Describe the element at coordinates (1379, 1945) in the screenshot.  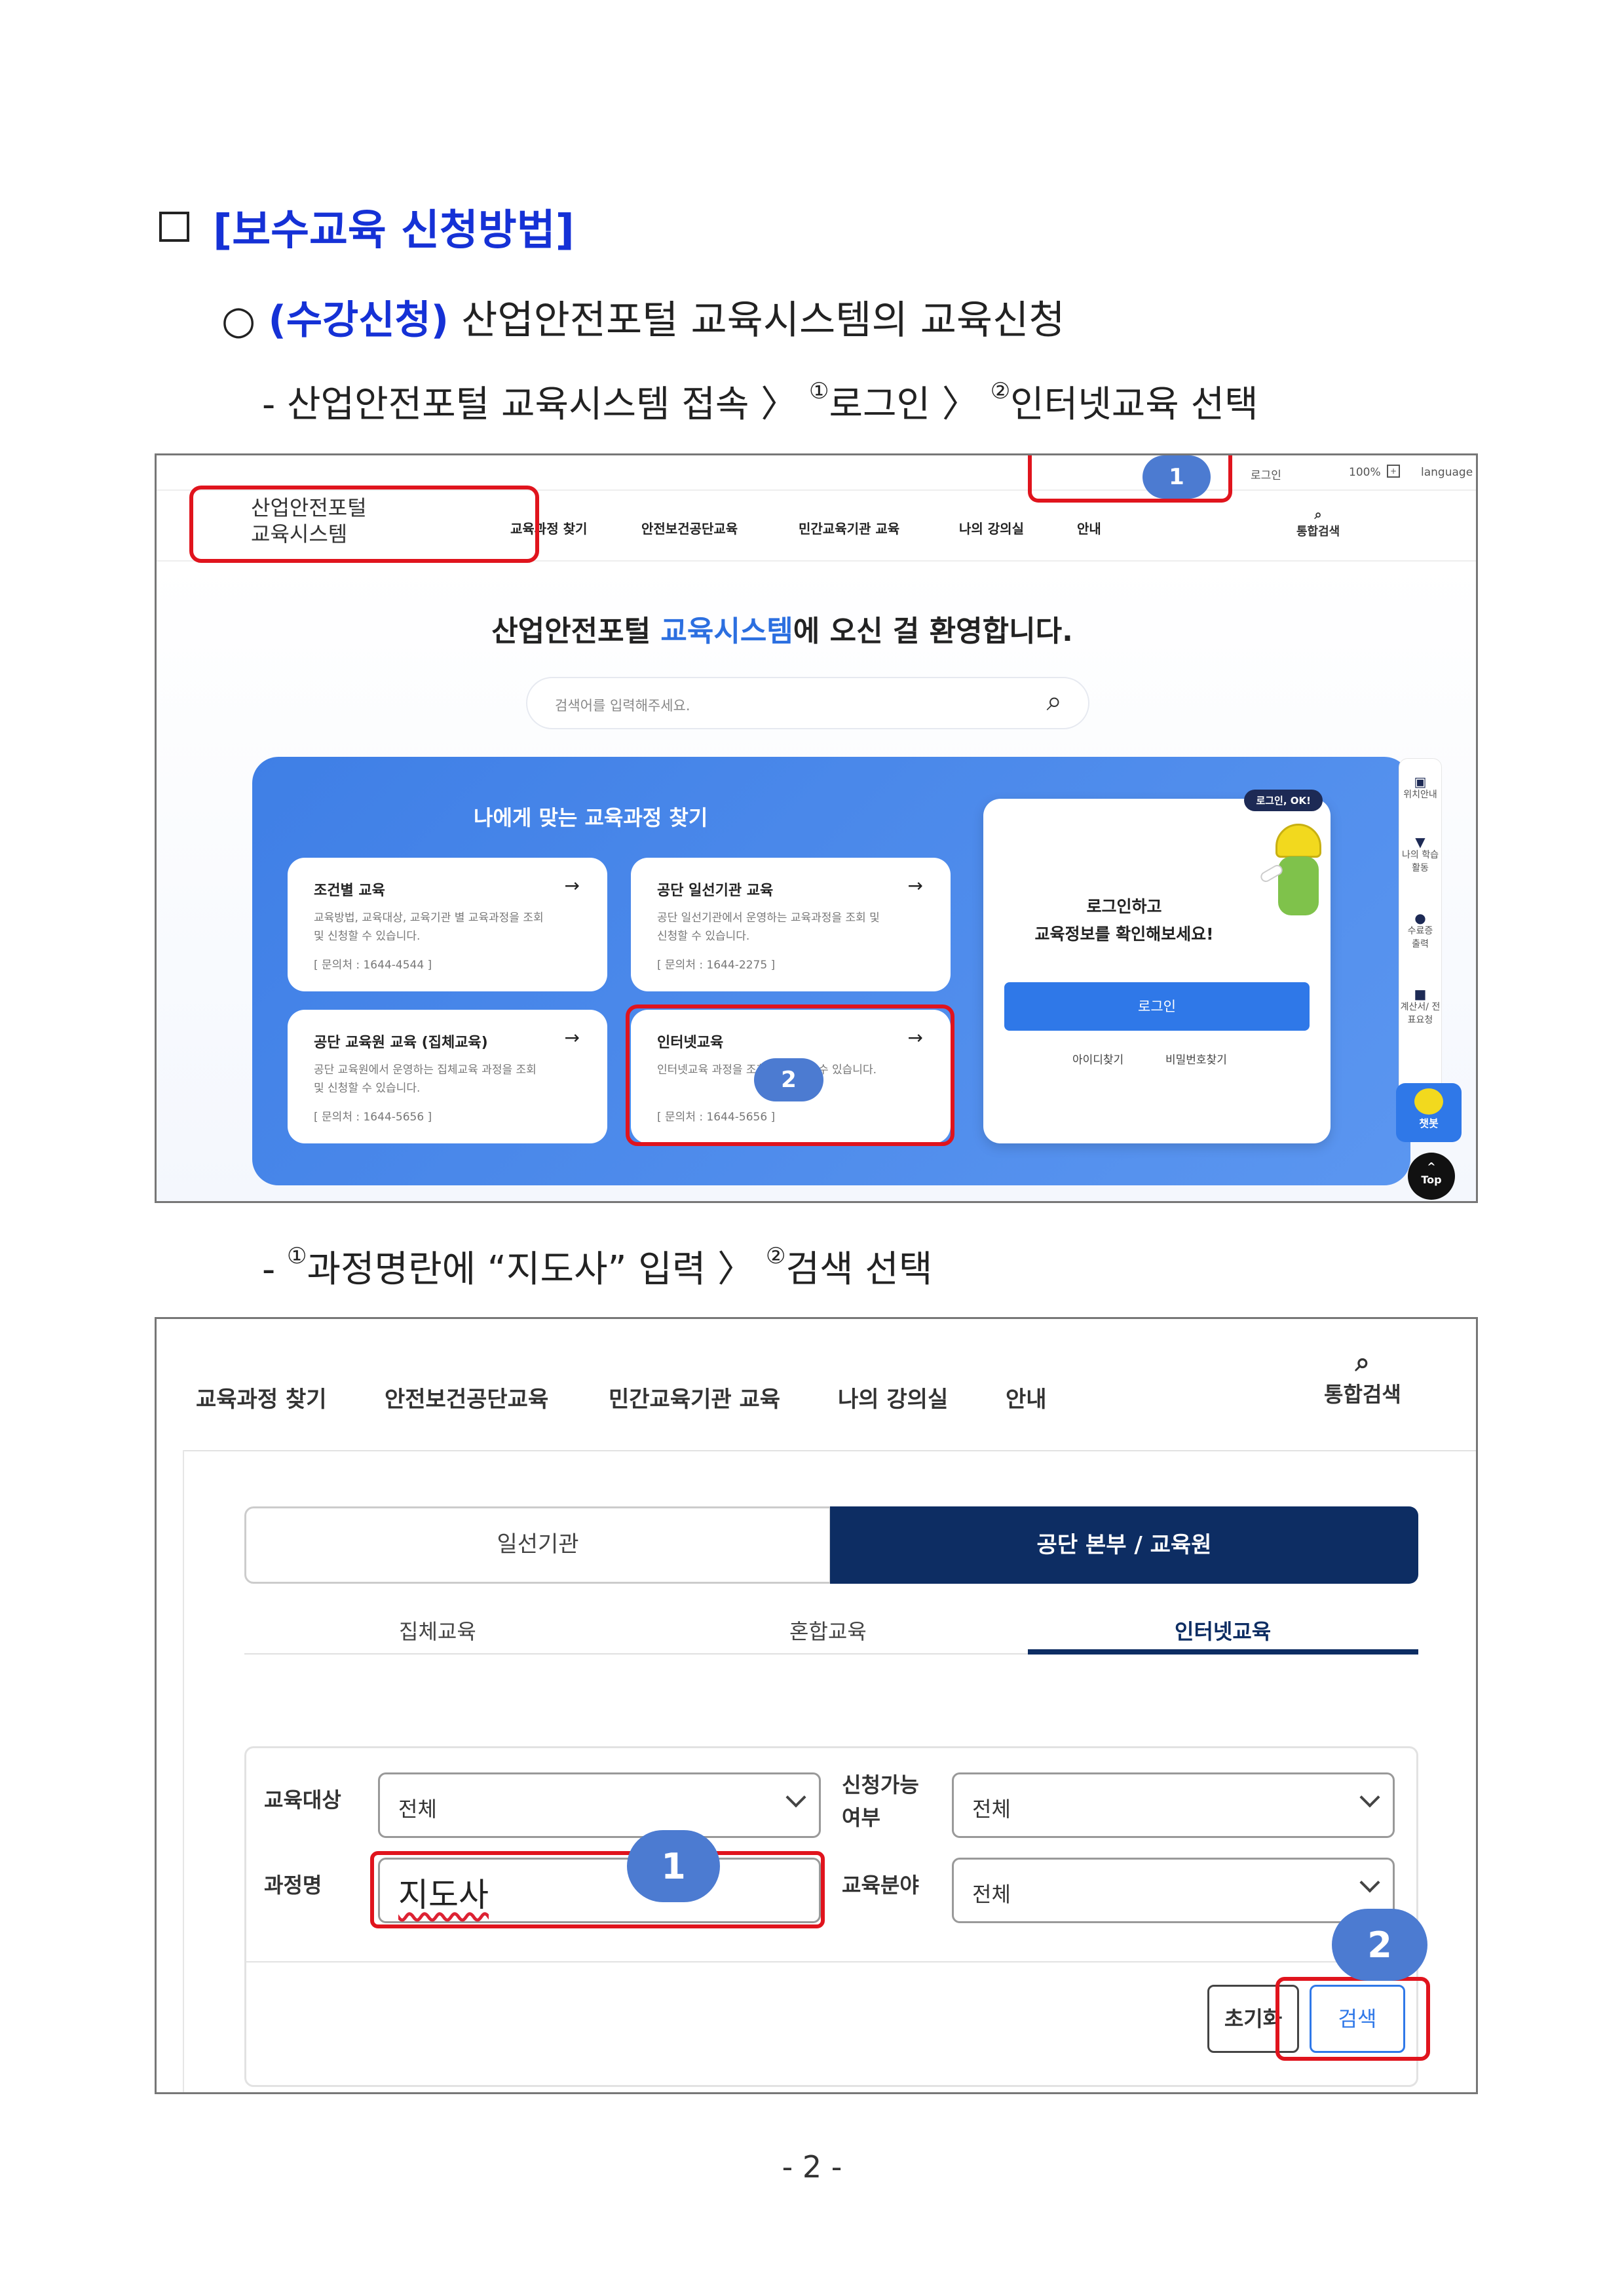
I see `badge-2: 2` at that location.